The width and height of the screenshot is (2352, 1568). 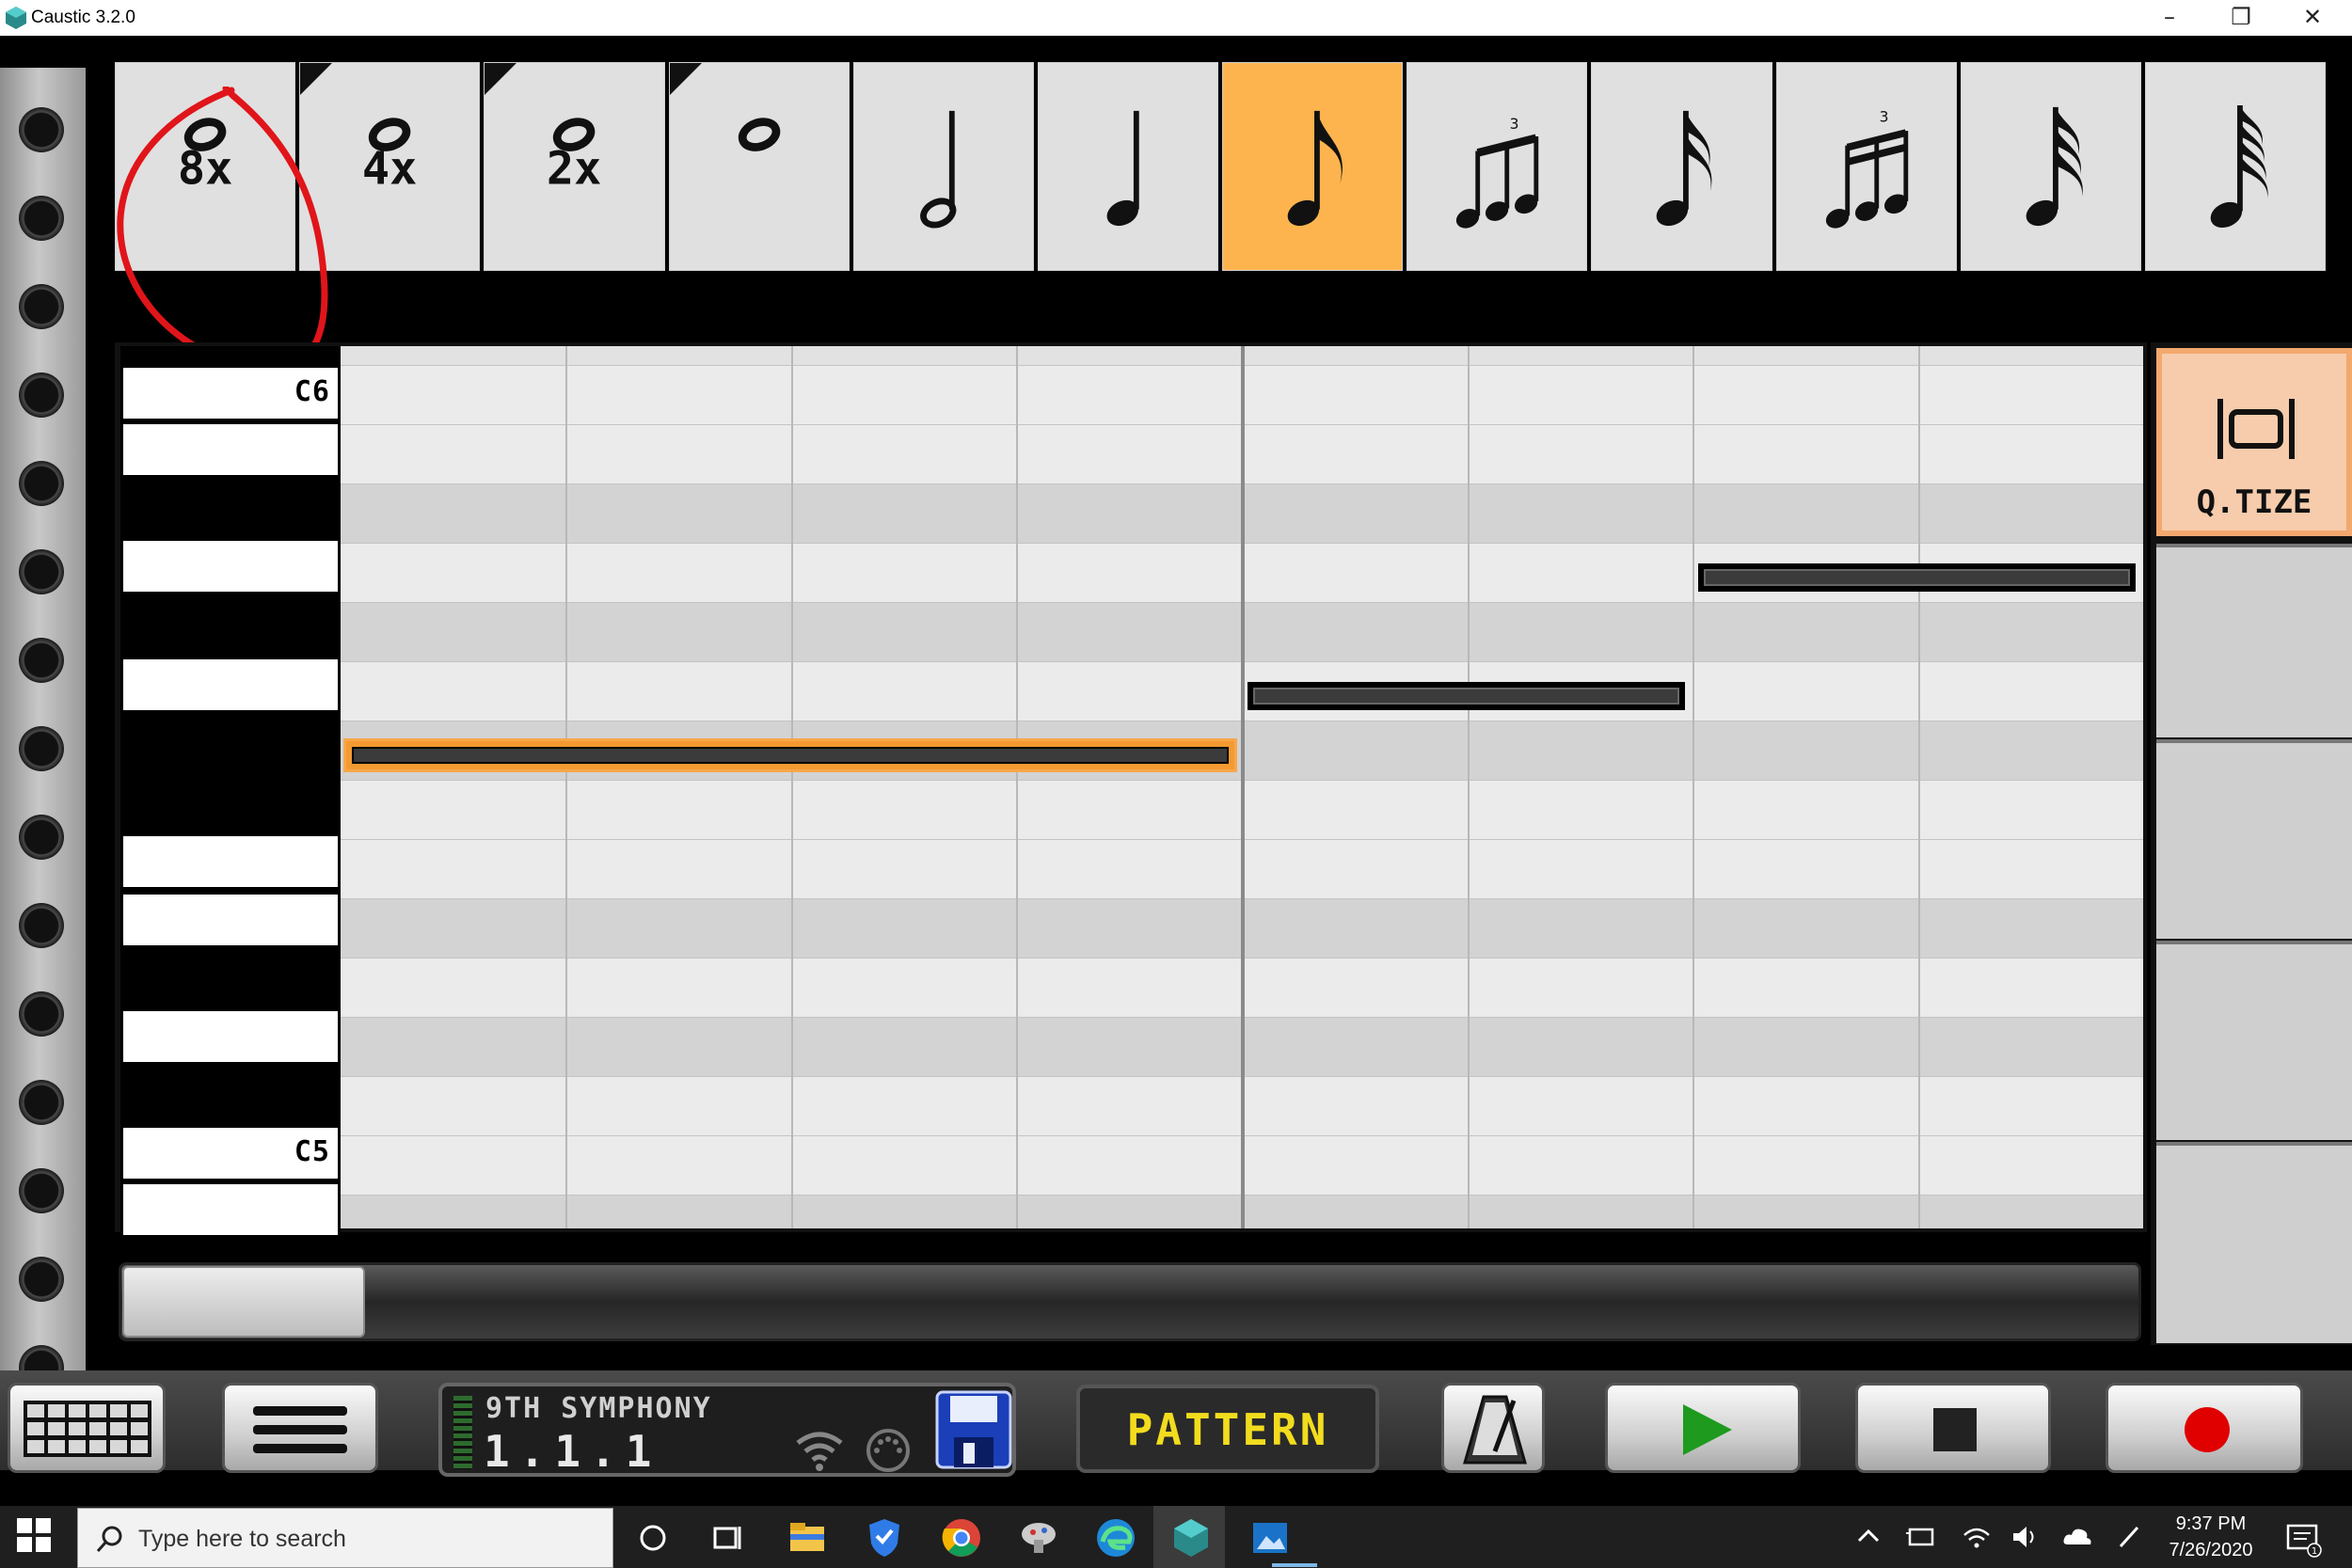 What do you see at coordinates (2303, 1539) in the screenshot?
I see `notification-center-icon: 1` at bounding box center [2303, 1539].